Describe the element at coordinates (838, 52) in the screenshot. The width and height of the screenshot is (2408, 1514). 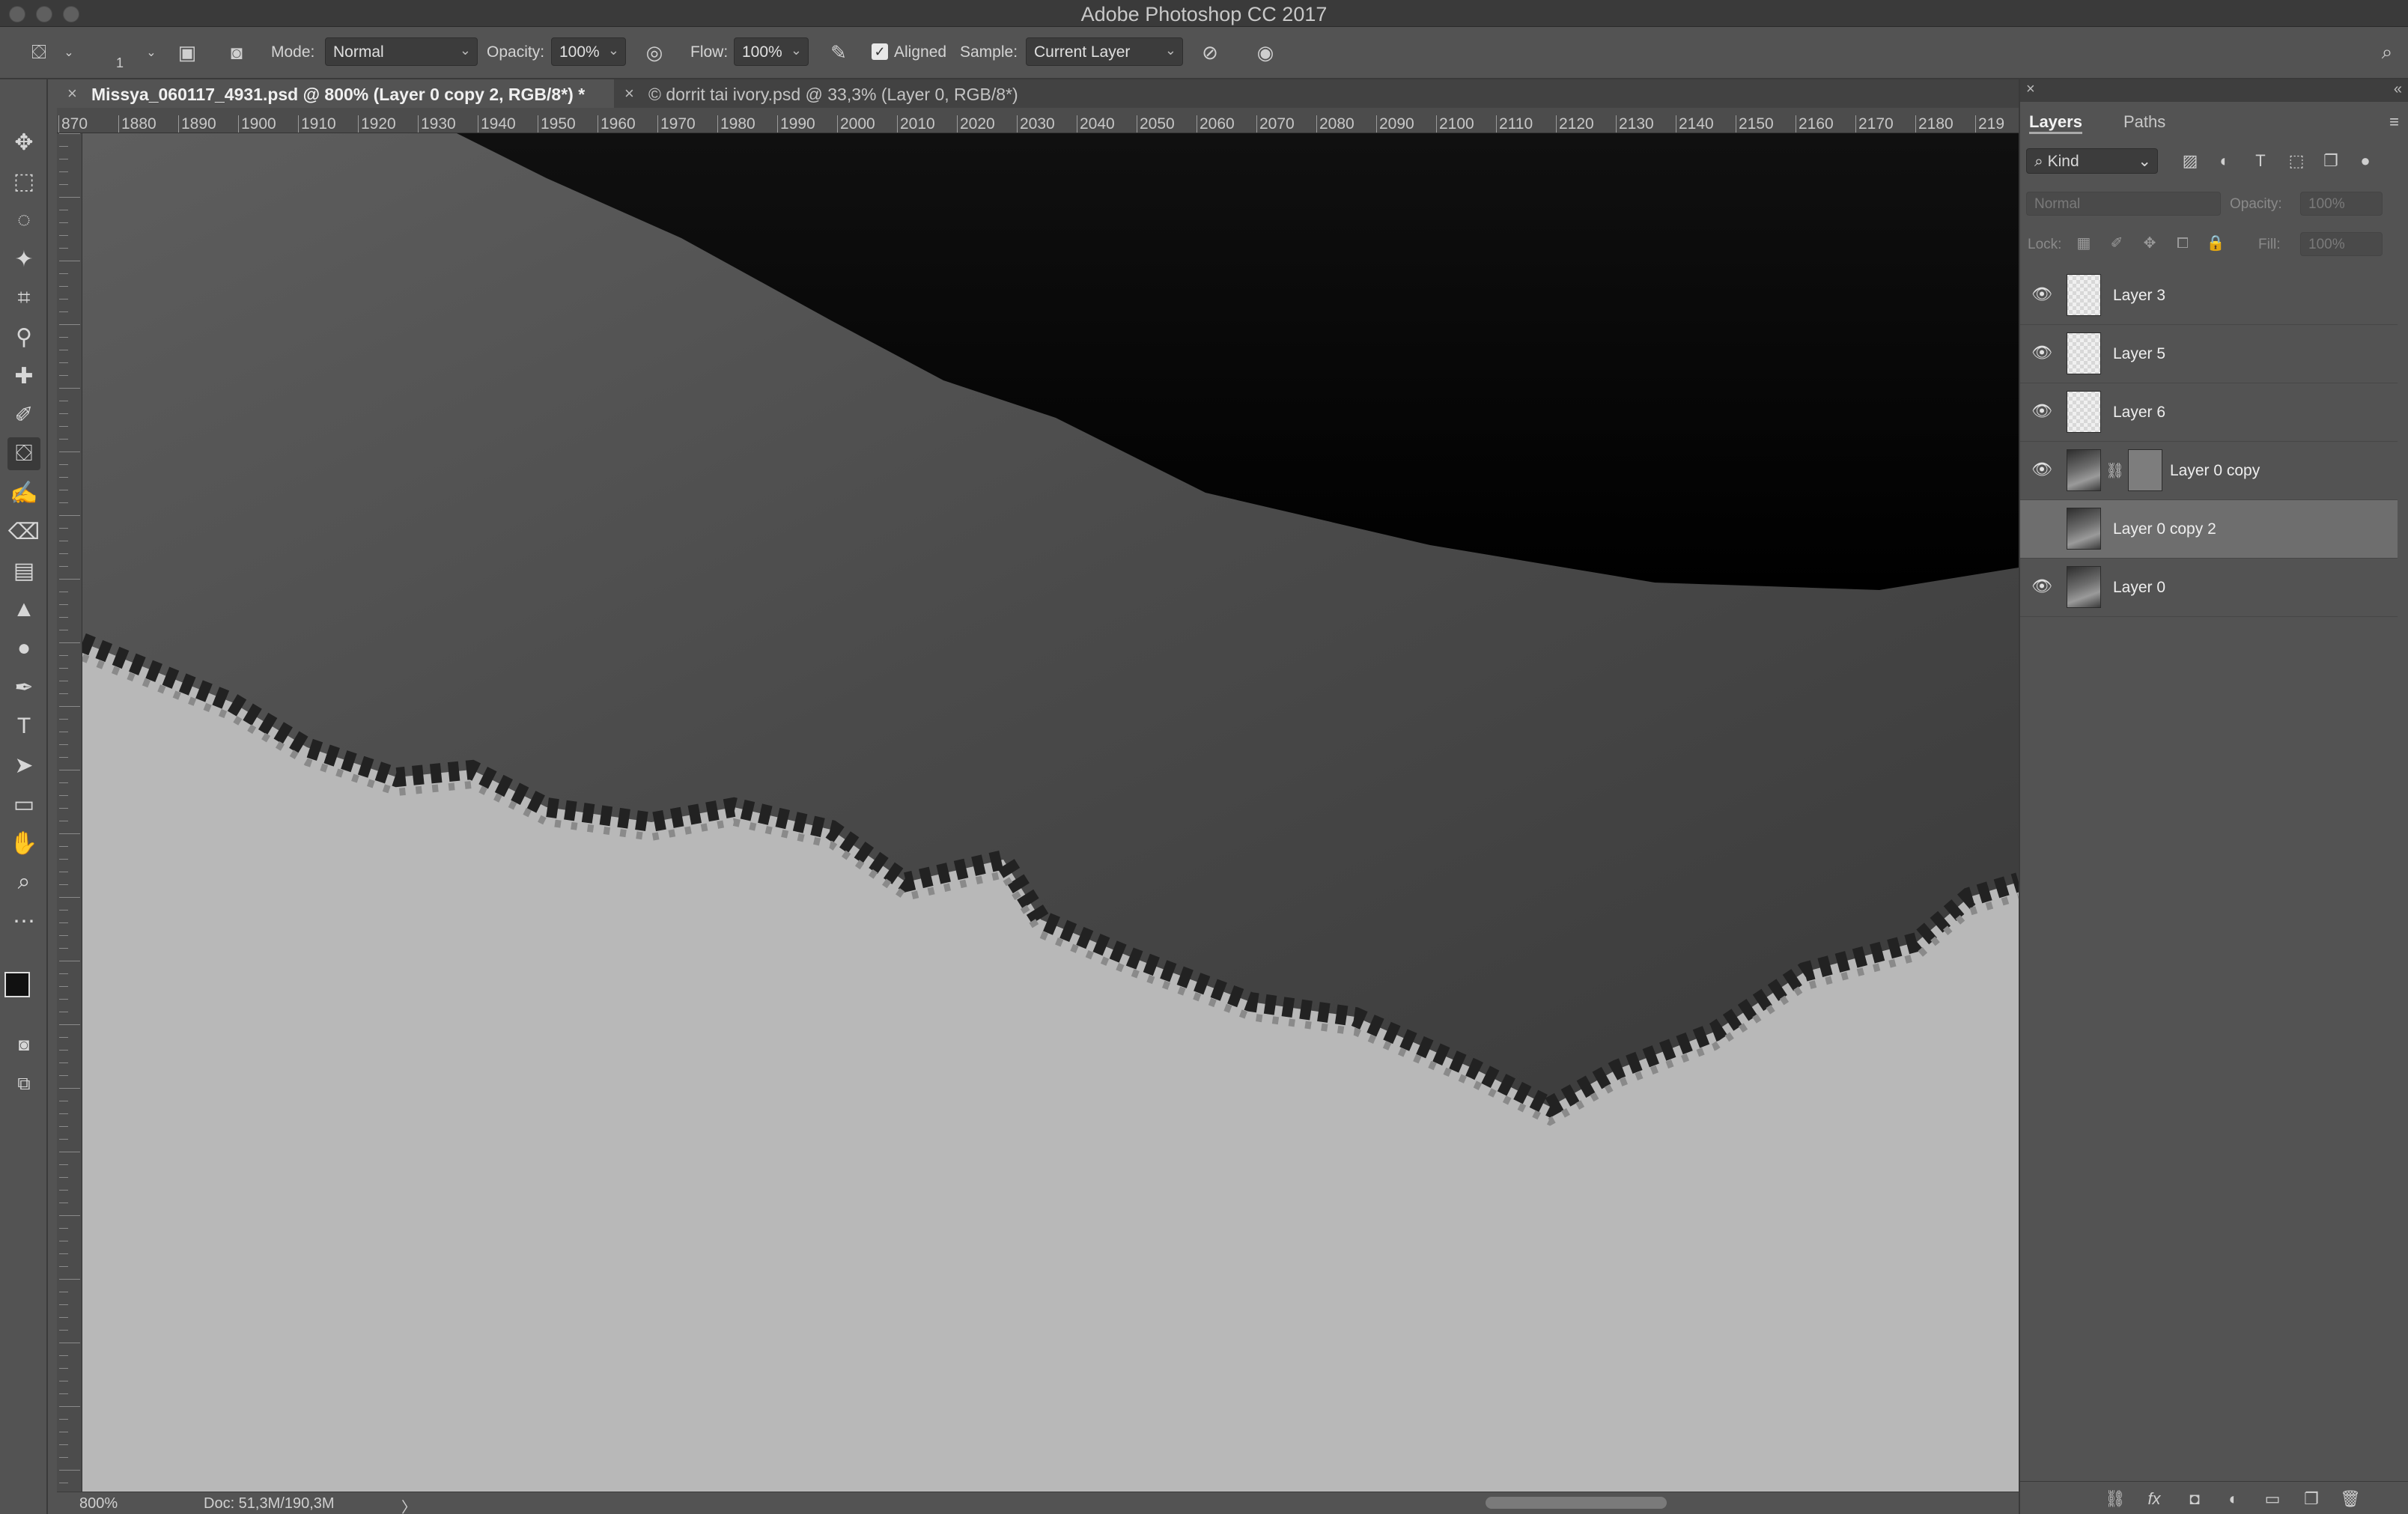
I see `airbrush-icon: ✎` at that location.